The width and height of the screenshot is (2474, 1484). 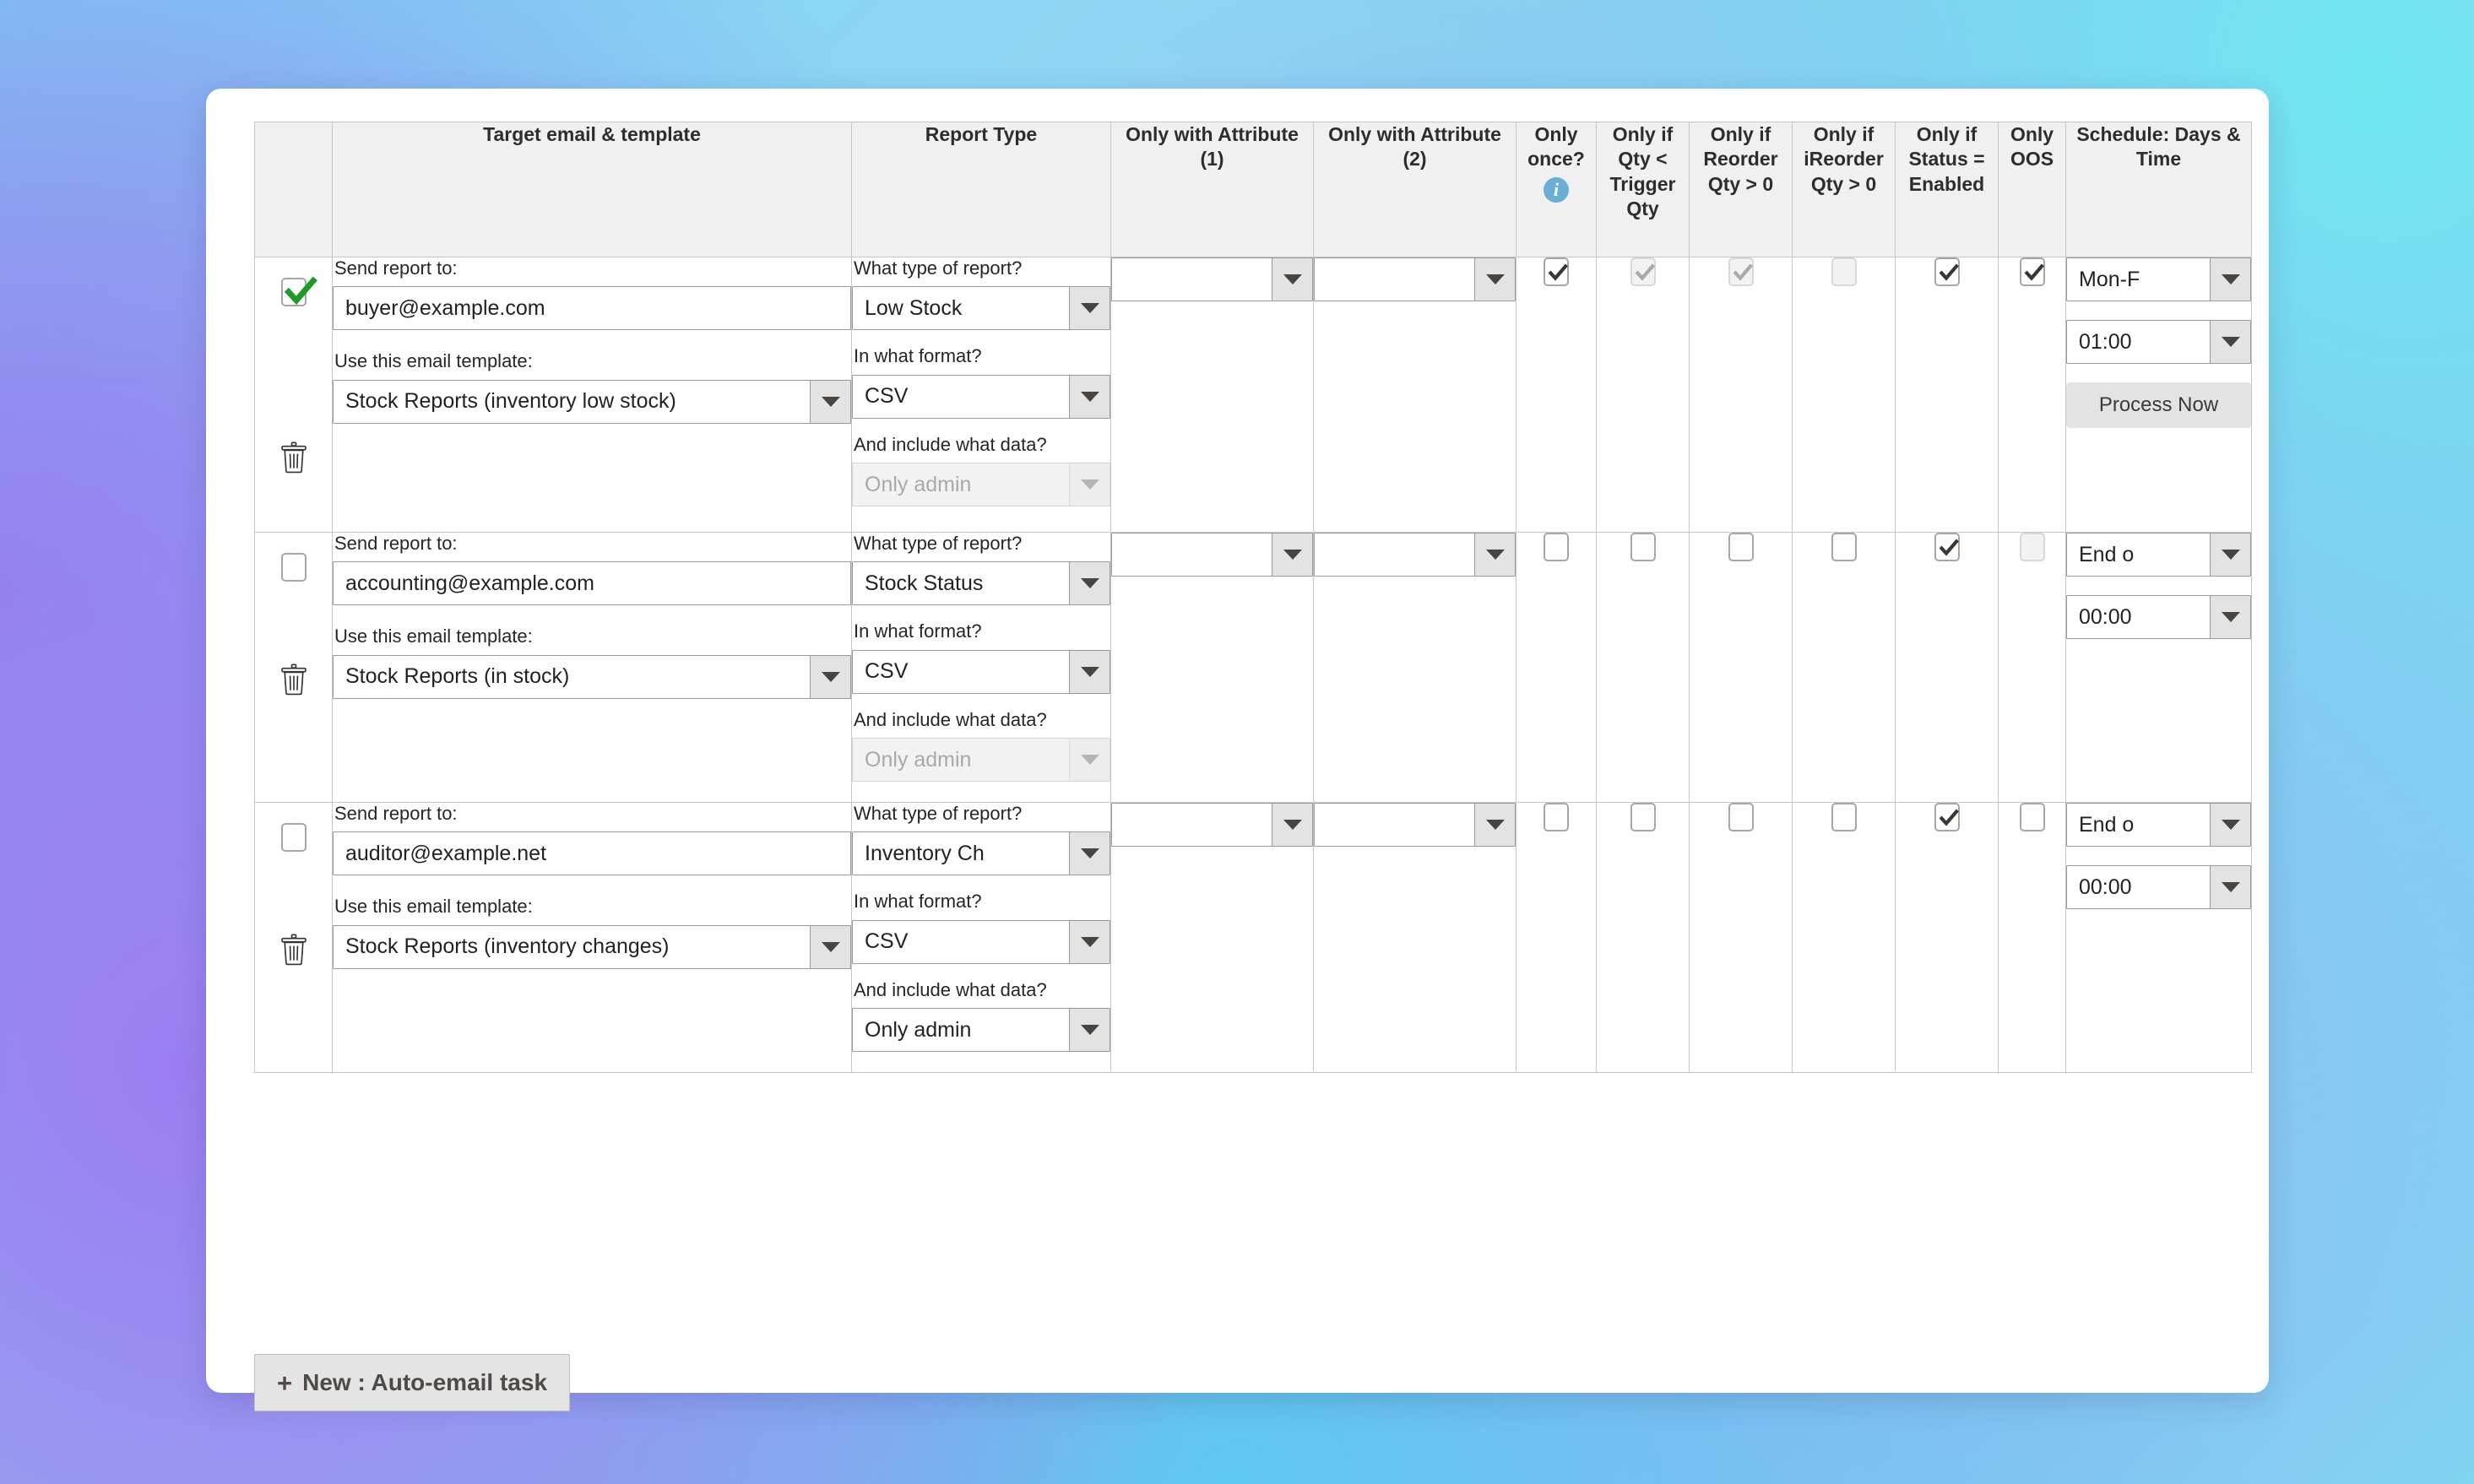 I want to click on attribute-2-select-value, so click(x=1394, y=279).